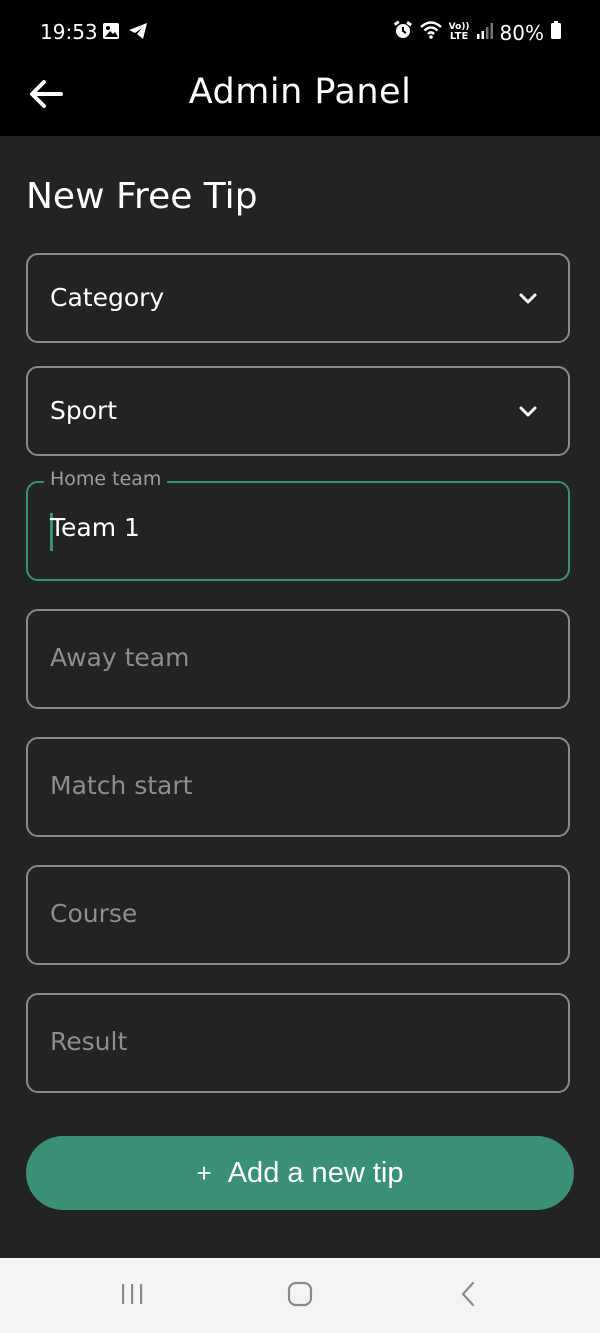 The image size is (600, 1333). I want to click on home-button, so click(300, 1296).